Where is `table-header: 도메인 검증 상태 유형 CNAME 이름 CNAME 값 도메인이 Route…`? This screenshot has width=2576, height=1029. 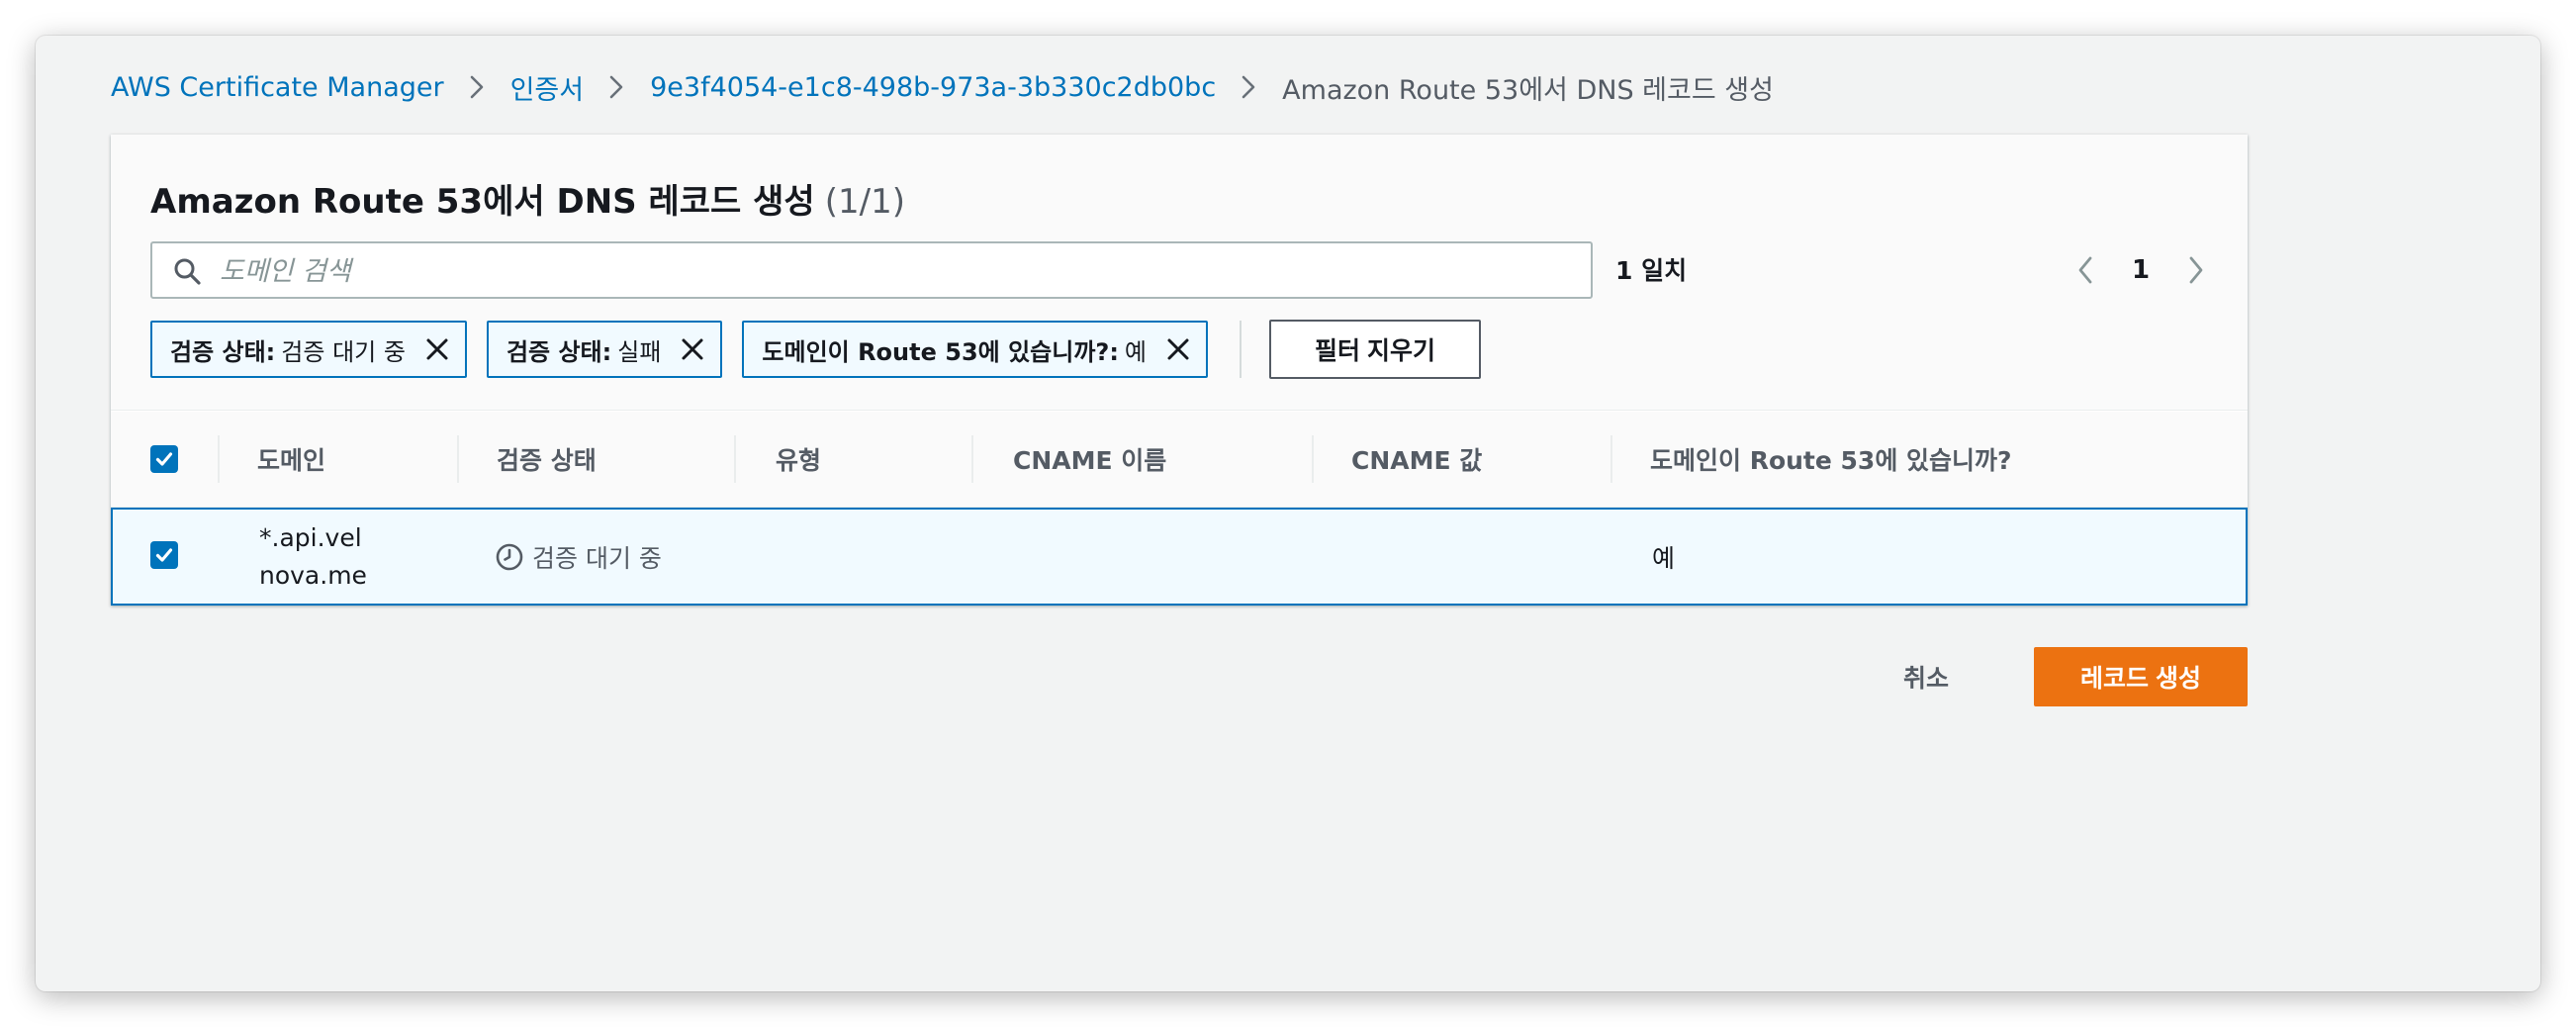
table-header: 도메인 검증 상태 유형 CNAME 이름 CNAME 값 도메인이 Route… is located at coordinates (1179, 460).